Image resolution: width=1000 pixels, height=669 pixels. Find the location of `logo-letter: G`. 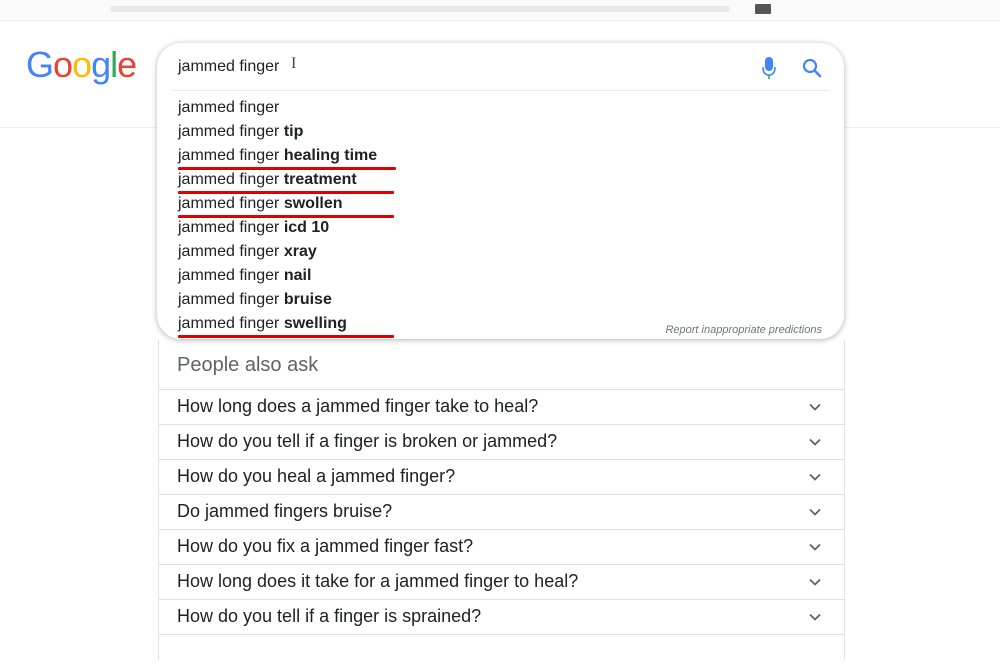

logo-letter: G is located at coordinates (40, 64).